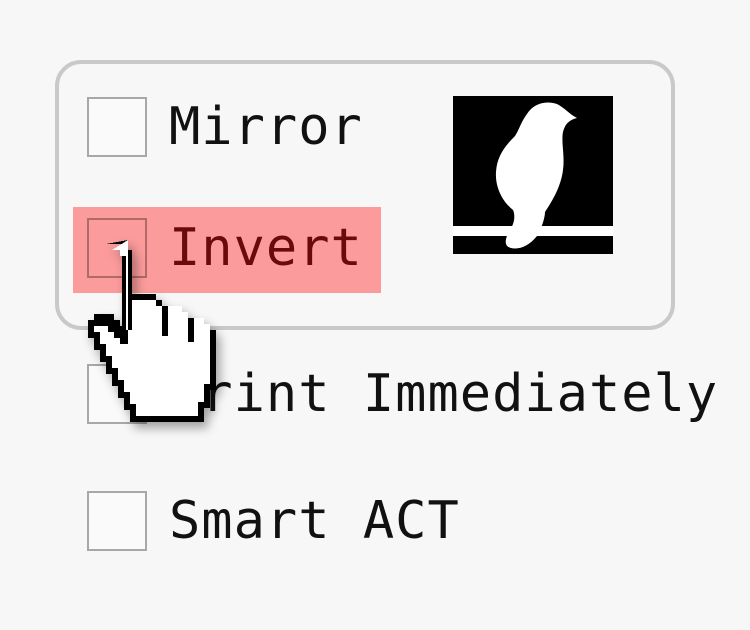 Image resolution: width=750 pixels, height=630 pixels. What do you see at coordinates (117, 521) in the screenshot?
I see `smart-act-checkbox` at bounding box center [117, 521].